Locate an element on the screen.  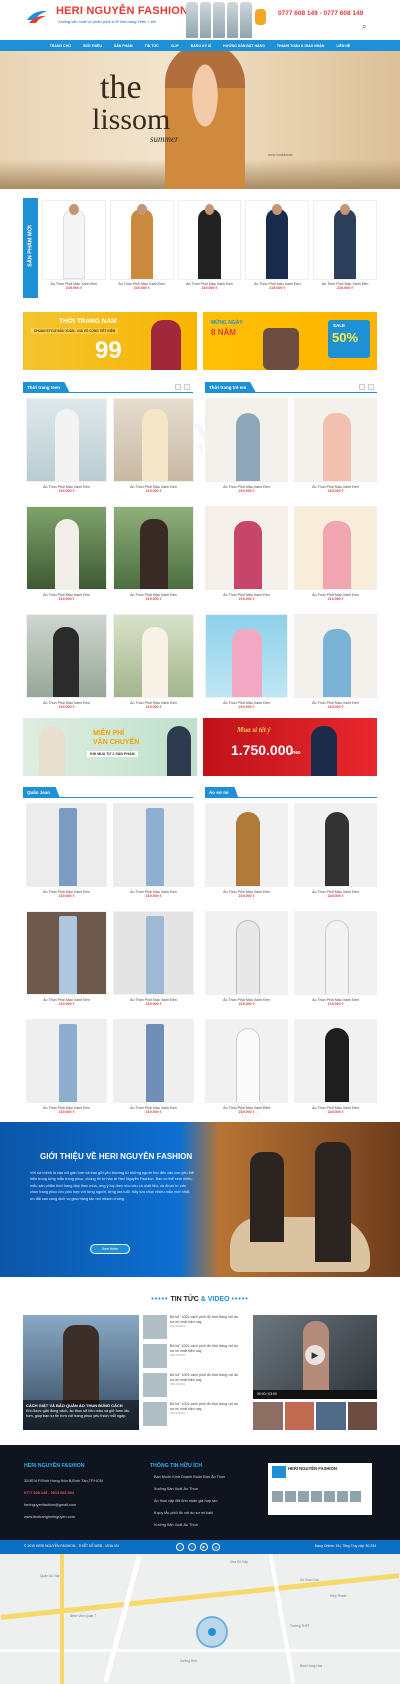
nav-item-contact: LIÊN HỆ is located at coordinates (343, 46).